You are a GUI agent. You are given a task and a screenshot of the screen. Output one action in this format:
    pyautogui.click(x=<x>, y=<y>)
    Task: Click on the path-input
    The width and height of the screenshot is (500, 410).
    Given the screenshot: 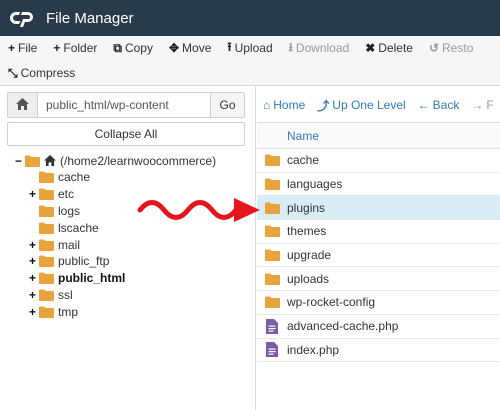 What is the action you would take?
    pyautogui.click(x=124, y=105)
    